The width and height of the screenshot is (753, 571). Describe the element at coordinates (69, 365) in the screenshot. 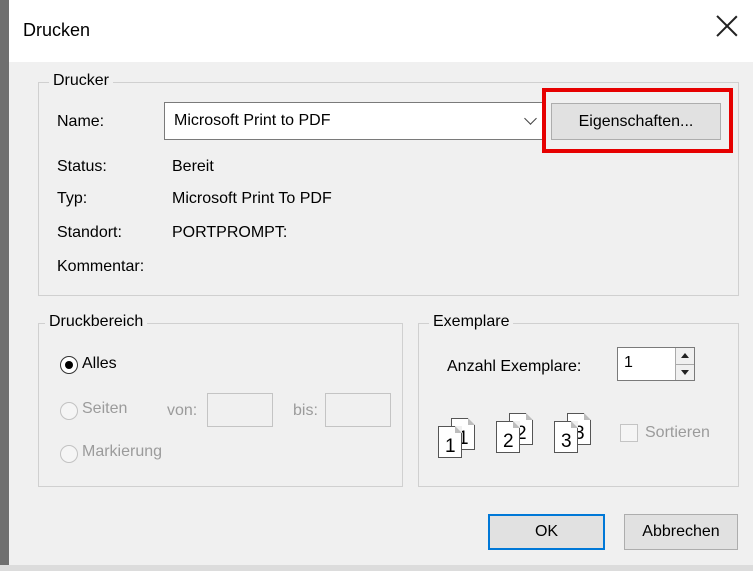

I see `radio-all` at that location.